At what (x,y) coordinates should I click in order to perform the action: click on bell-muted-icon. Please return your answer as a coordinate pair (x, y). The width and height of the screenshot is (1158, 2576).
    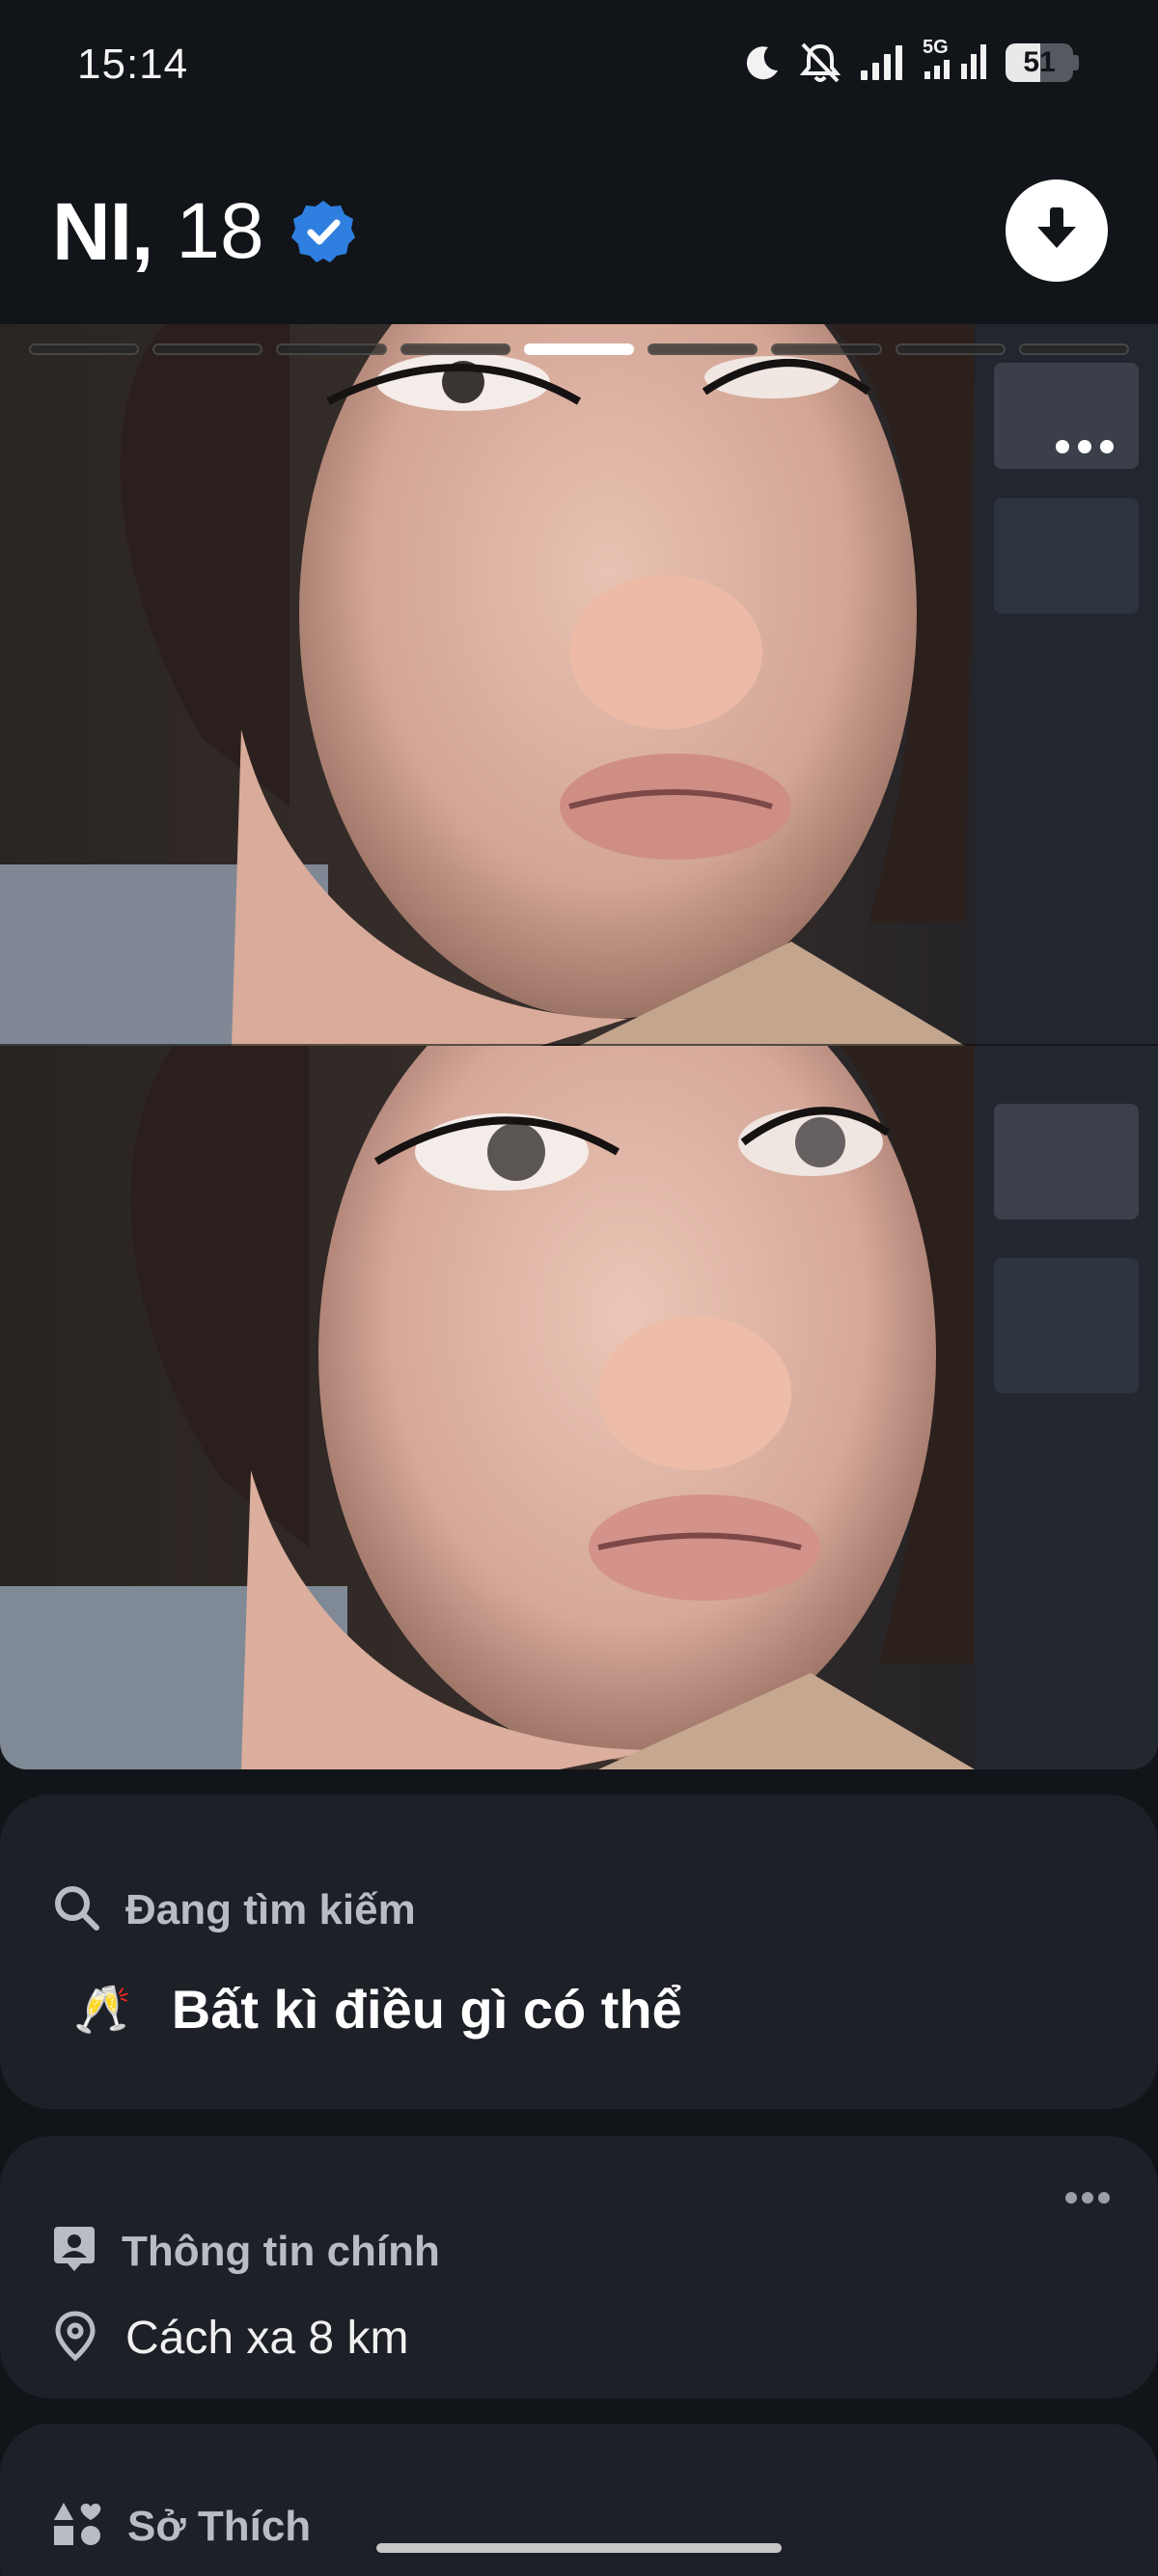
    Looking at the image, I should click on (820, 63).